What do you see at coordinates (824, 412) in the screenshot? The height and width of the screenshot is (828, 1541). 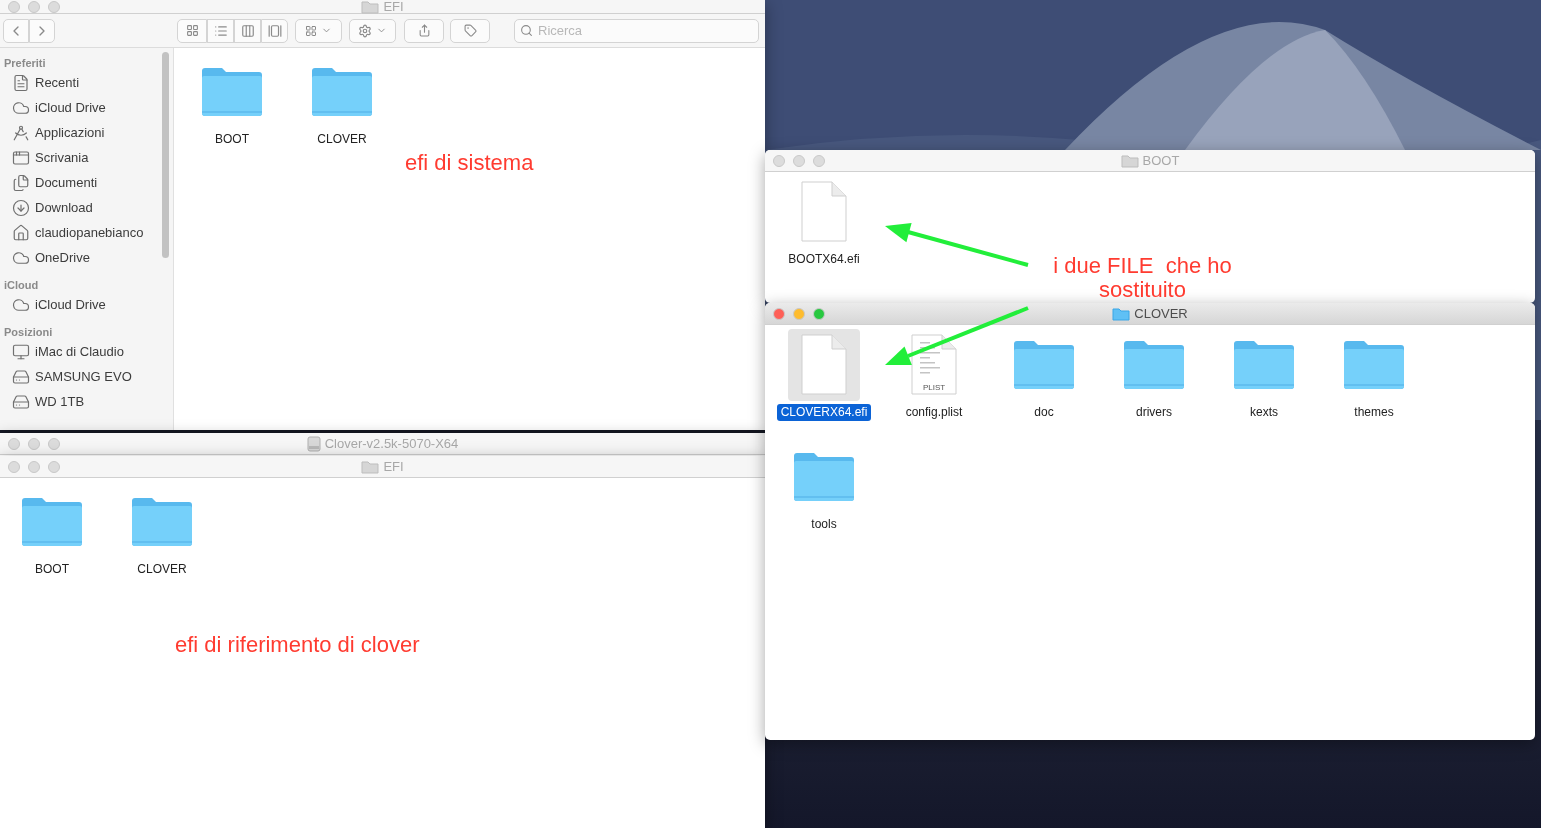 I see `file-name: CLOVERX64.efi` at bounding box center [824, 412].